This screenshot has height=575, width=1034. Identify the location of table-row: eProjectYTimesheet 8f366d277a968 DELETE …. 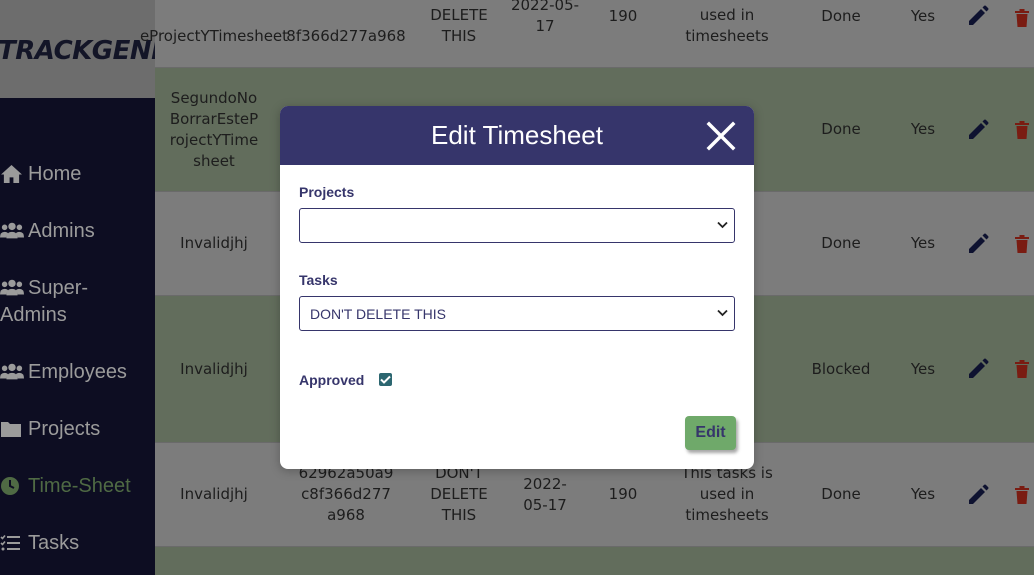
(586, 34).